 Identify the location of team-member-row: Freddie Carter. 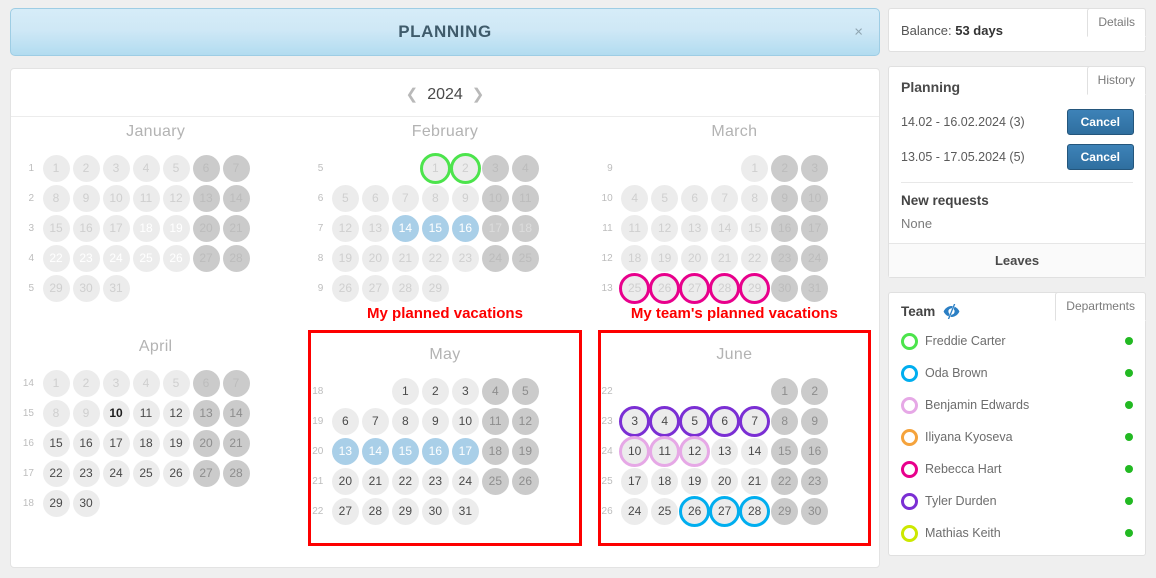
(1017, 341).